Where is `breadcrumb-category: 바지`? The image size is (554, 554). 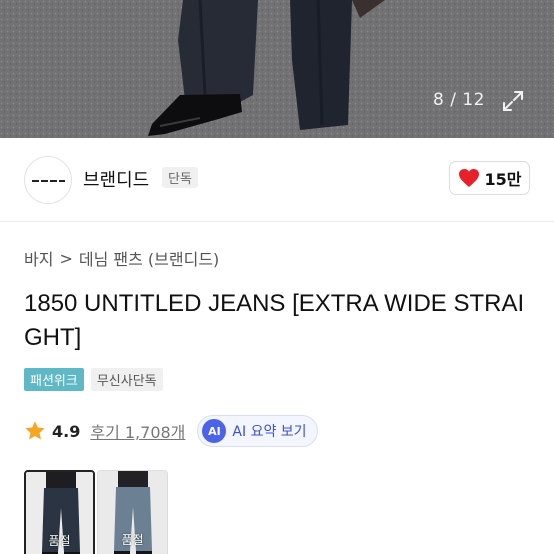
breadcrumb-category: 바지 is located at coordinates (38, 258).